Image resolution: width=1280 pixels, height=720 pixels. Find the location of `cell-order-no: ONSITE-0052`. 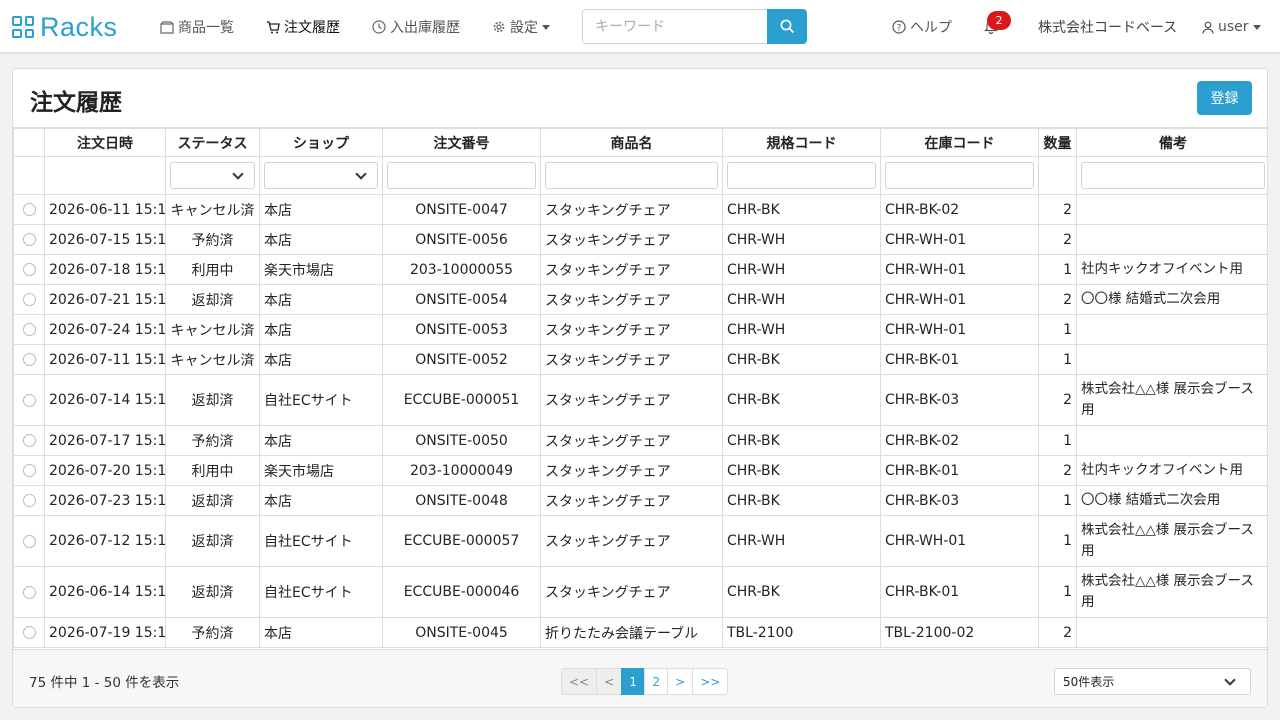

cell-order-no: ONSITE-0052 is located at coordinates (461, 359).